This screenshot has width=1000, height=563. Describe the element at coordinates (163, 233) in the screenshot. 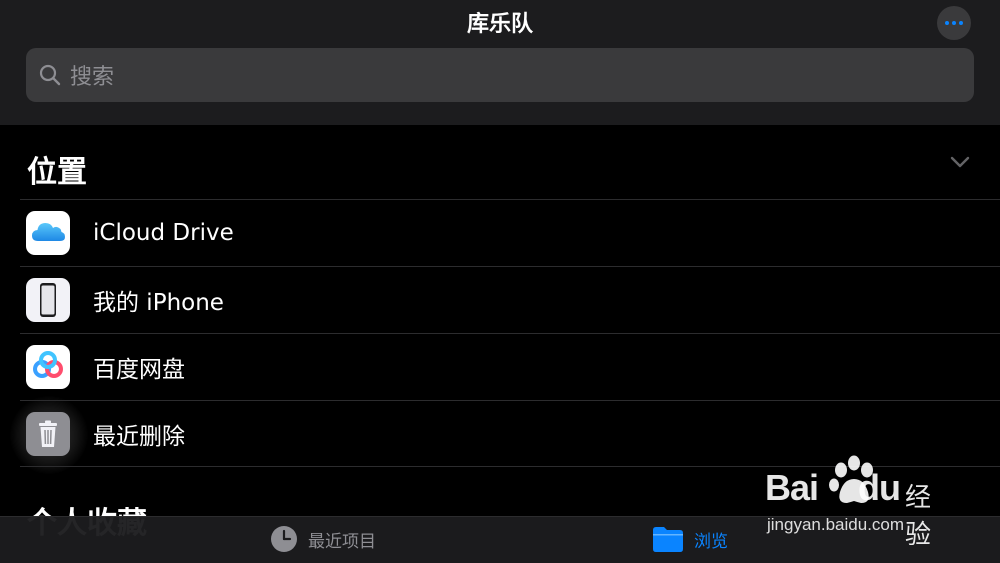

I see `location-label: iCloud Drive` at that location.